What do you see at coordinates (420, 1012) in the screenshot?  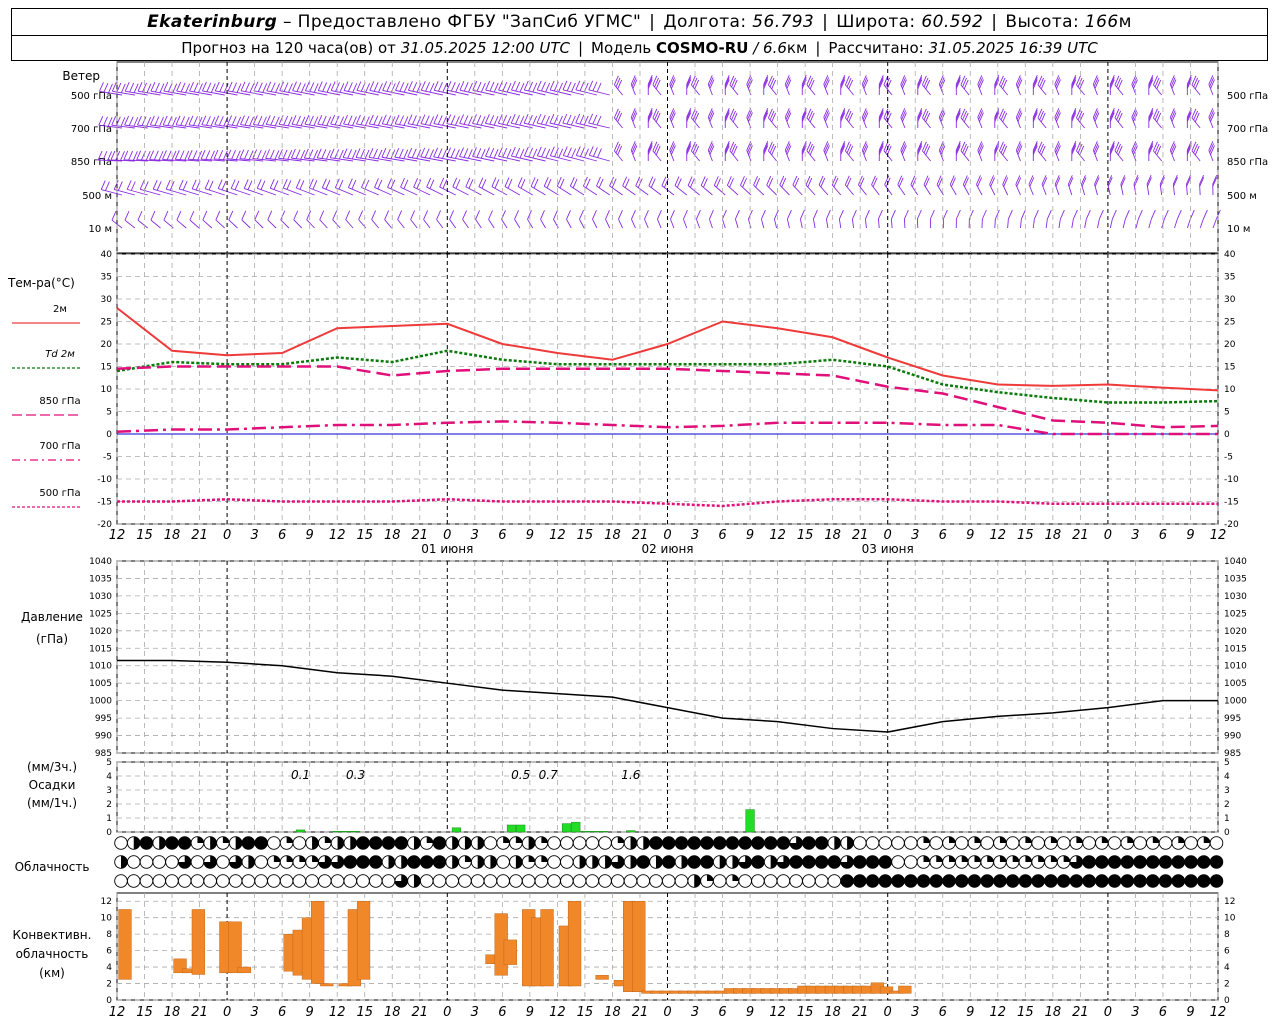 I see `x-tick-label-bottom: 21` at bounding box center [420, 1012].